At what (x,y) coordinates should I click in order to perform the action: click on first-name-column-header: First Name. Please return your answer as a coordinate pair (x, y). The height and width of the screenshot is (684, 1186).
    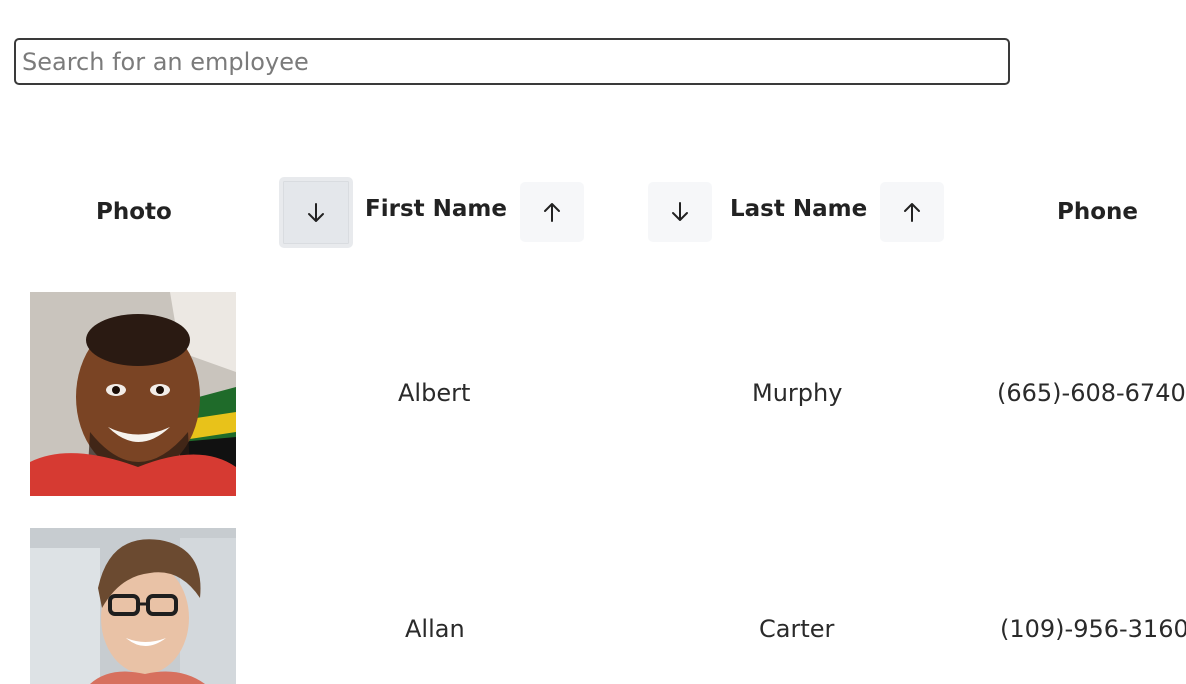
    Looking at the image, I should click on (436, 209).